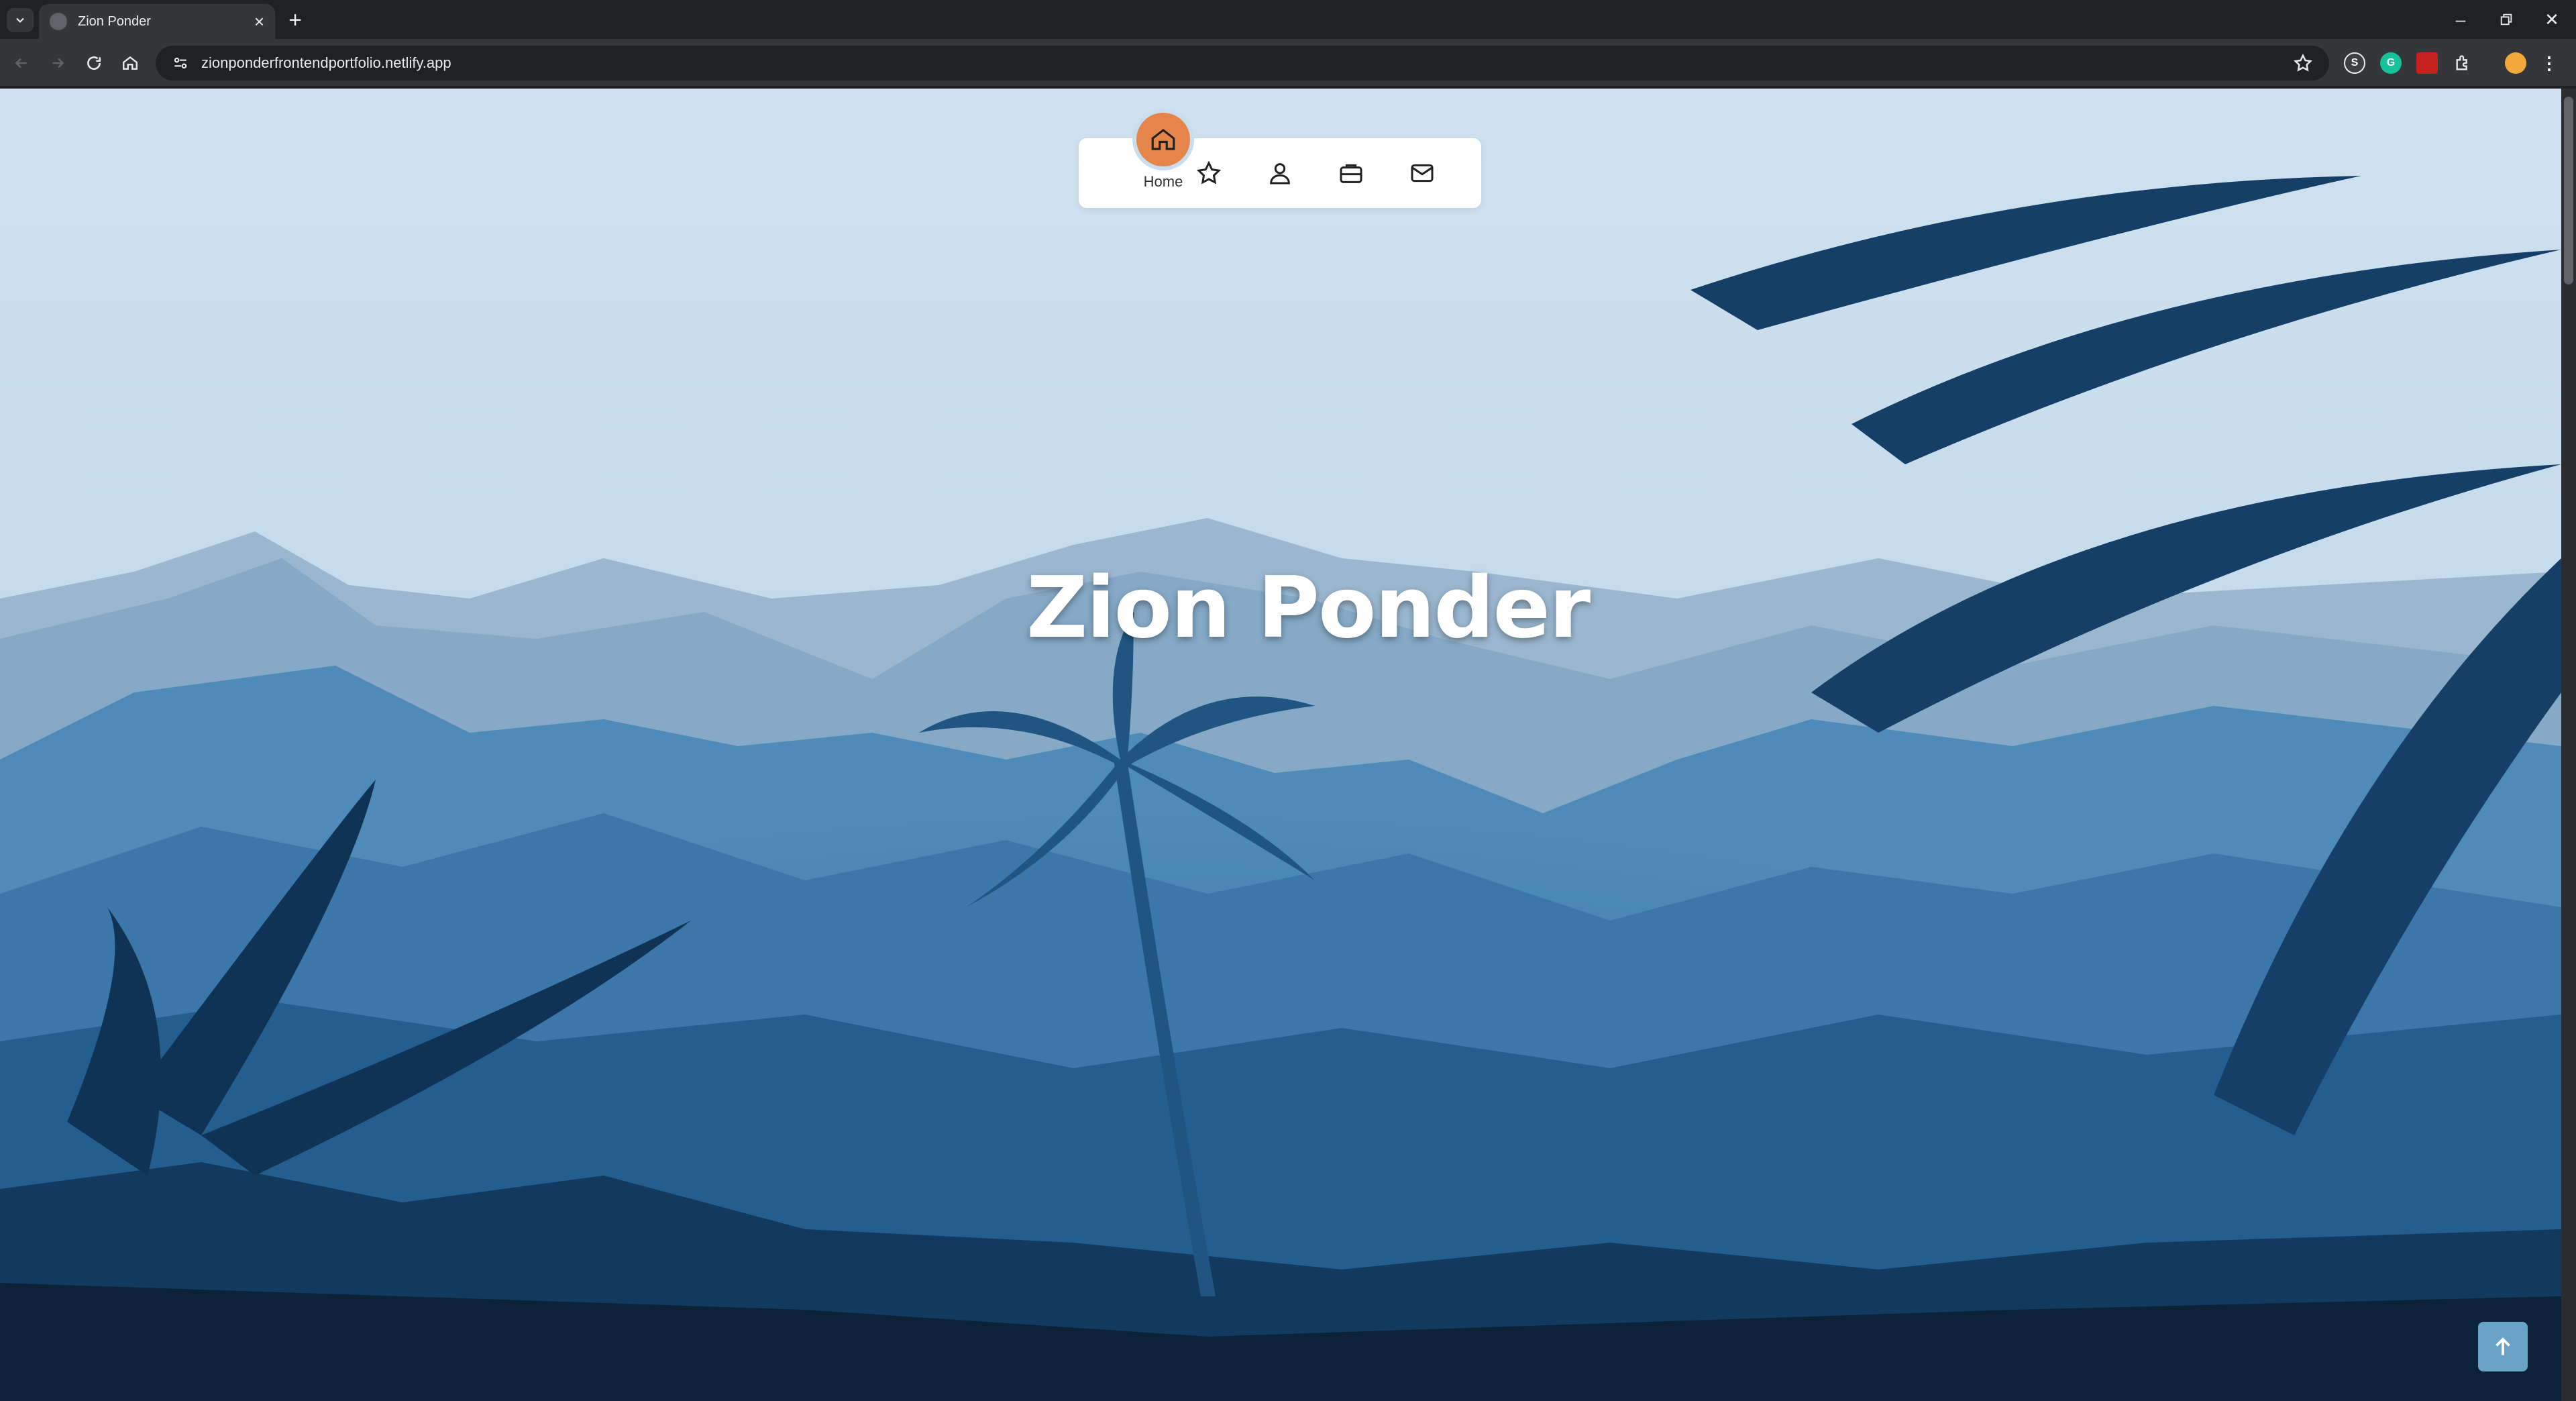 Image resolution: width=2576 pixels, height=1401 pixels. I want to click on url-text: zionponderfrontendportfolio.netlify.app, so click(1247, 63).